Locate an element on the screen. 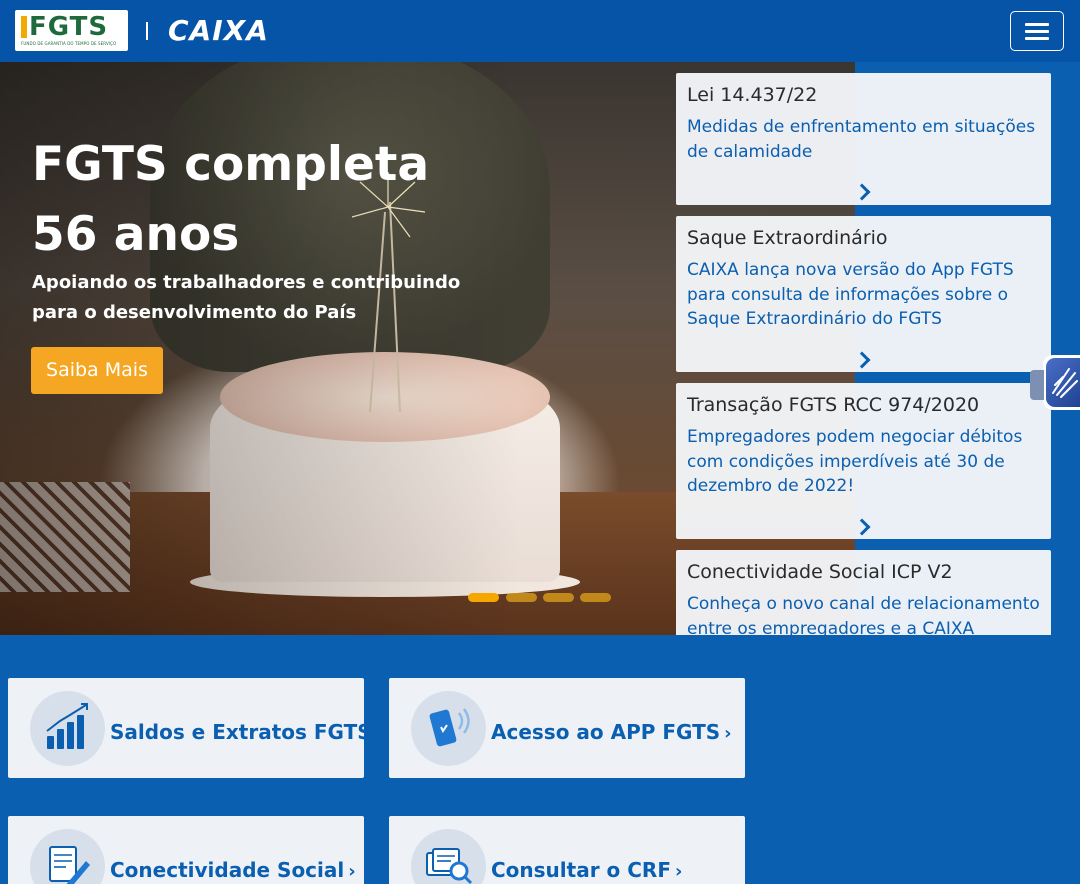  accessibility-widget is located at coordinates (1055, 382).